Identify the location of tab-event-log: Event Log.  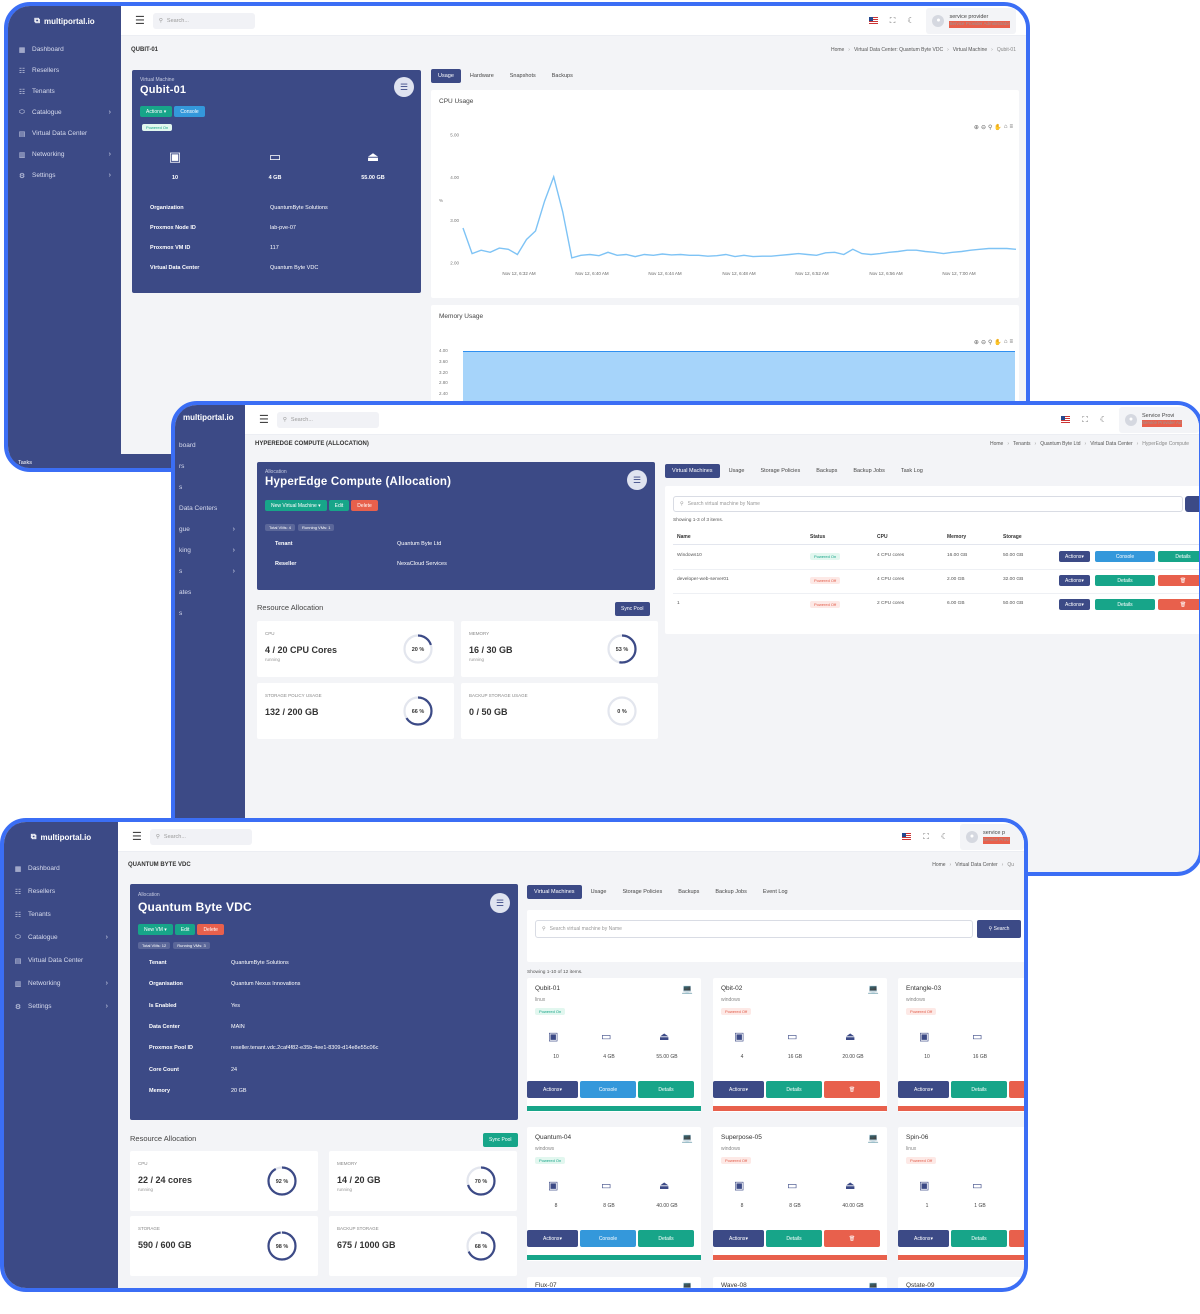
(775, 892).